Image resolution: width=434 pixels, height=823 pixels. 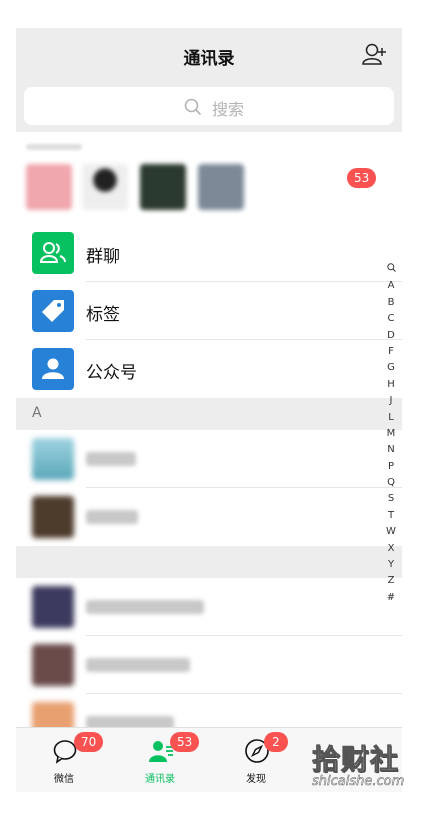 I want to click on index-letter: W, so click(x=391, y=532).